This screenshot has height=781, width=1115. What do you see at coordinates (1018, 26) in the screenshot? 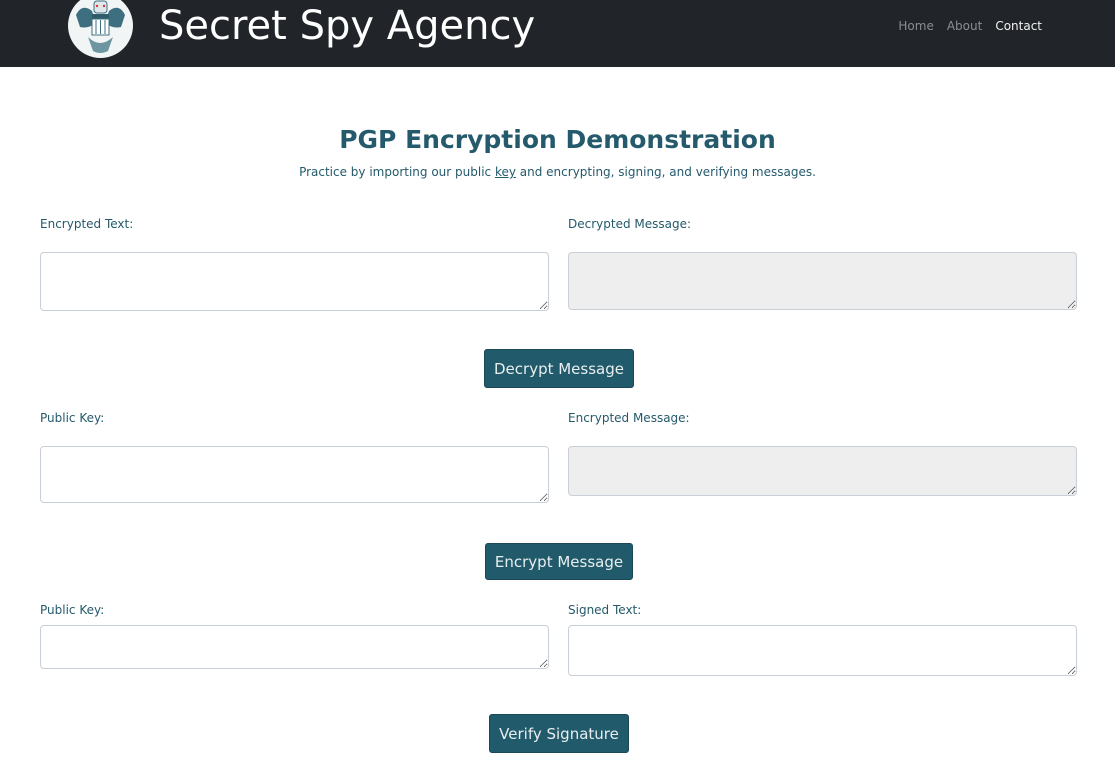
I see `nav-link-contact: Contact` at bounding box center [1018, 26].